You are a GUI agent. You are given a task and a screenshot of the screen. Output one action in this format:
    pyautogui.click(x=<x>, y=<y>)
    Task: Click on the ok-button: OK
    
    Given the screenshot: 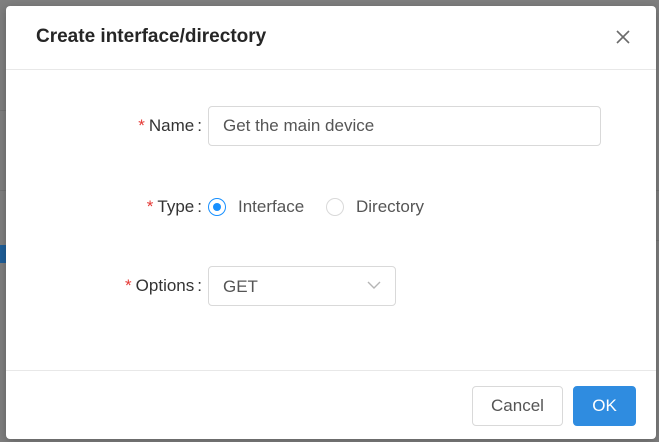 What is the action you would take?
    pyautogui.click(x=604, y=406)
    